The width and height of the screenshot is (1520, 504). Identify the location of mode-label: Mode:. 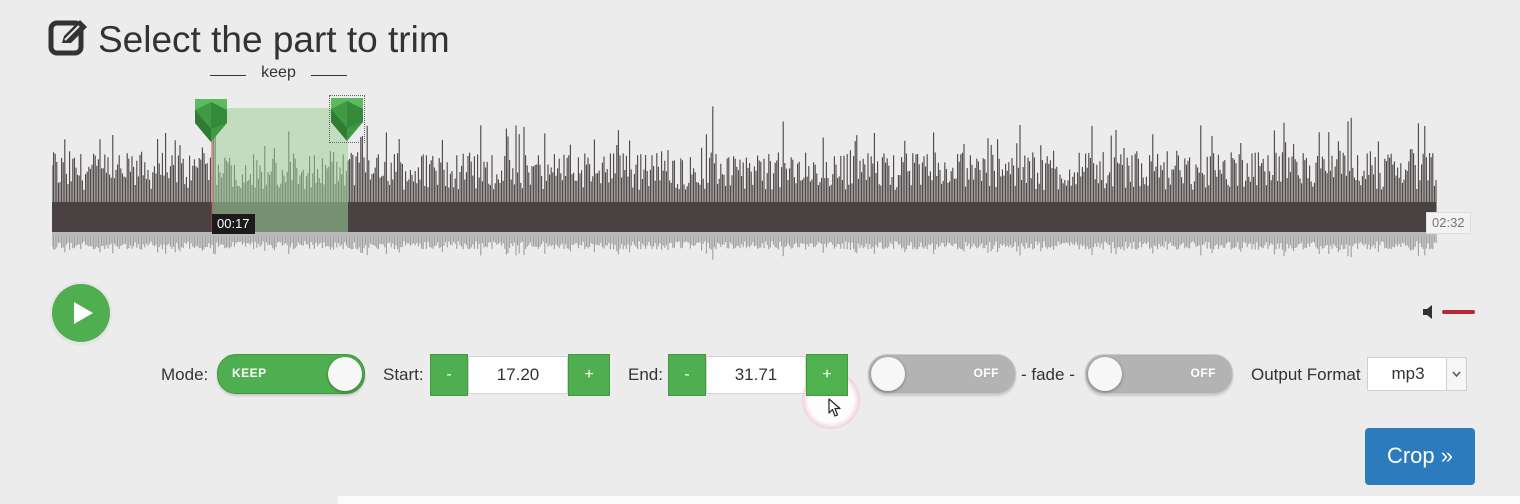
(185, 374).